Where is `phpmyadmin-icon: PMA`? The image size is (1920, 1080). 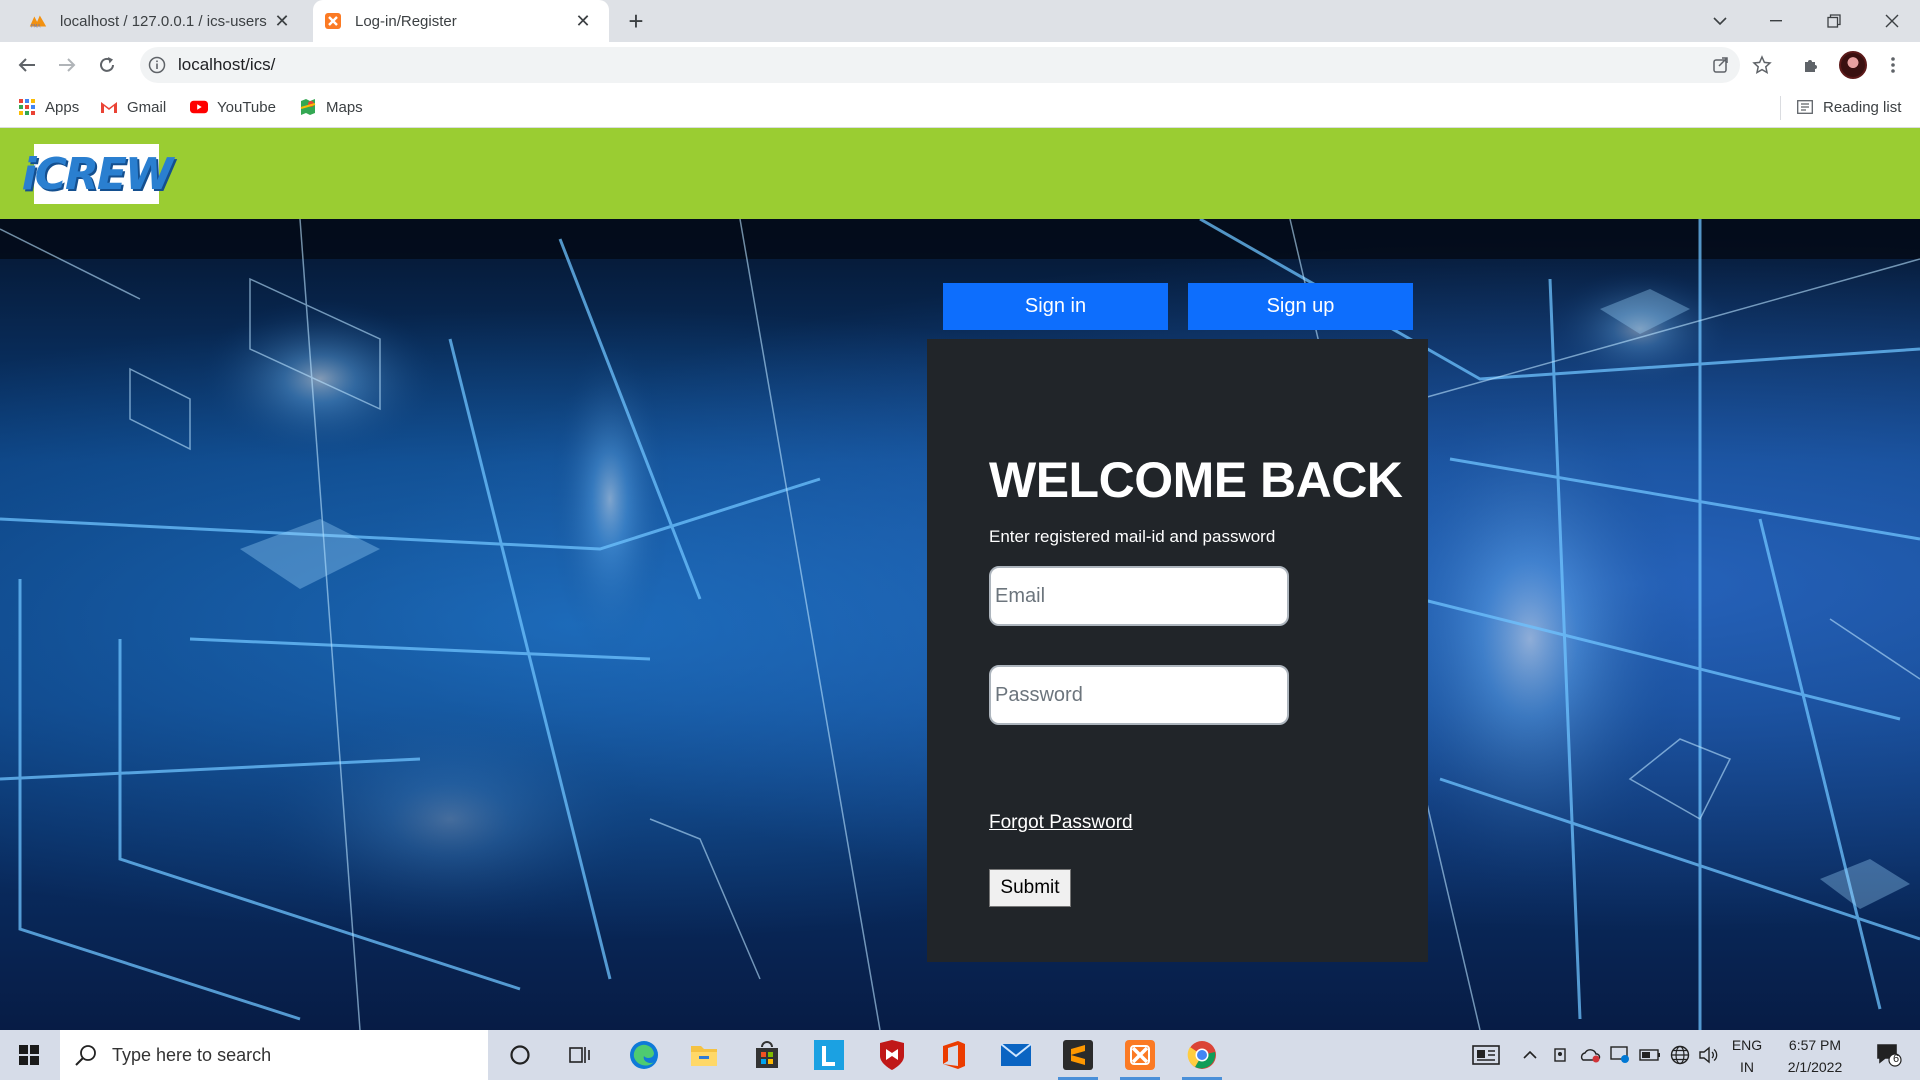 phpmyadmin-icon: PMA is located at coordinates (38, 21).